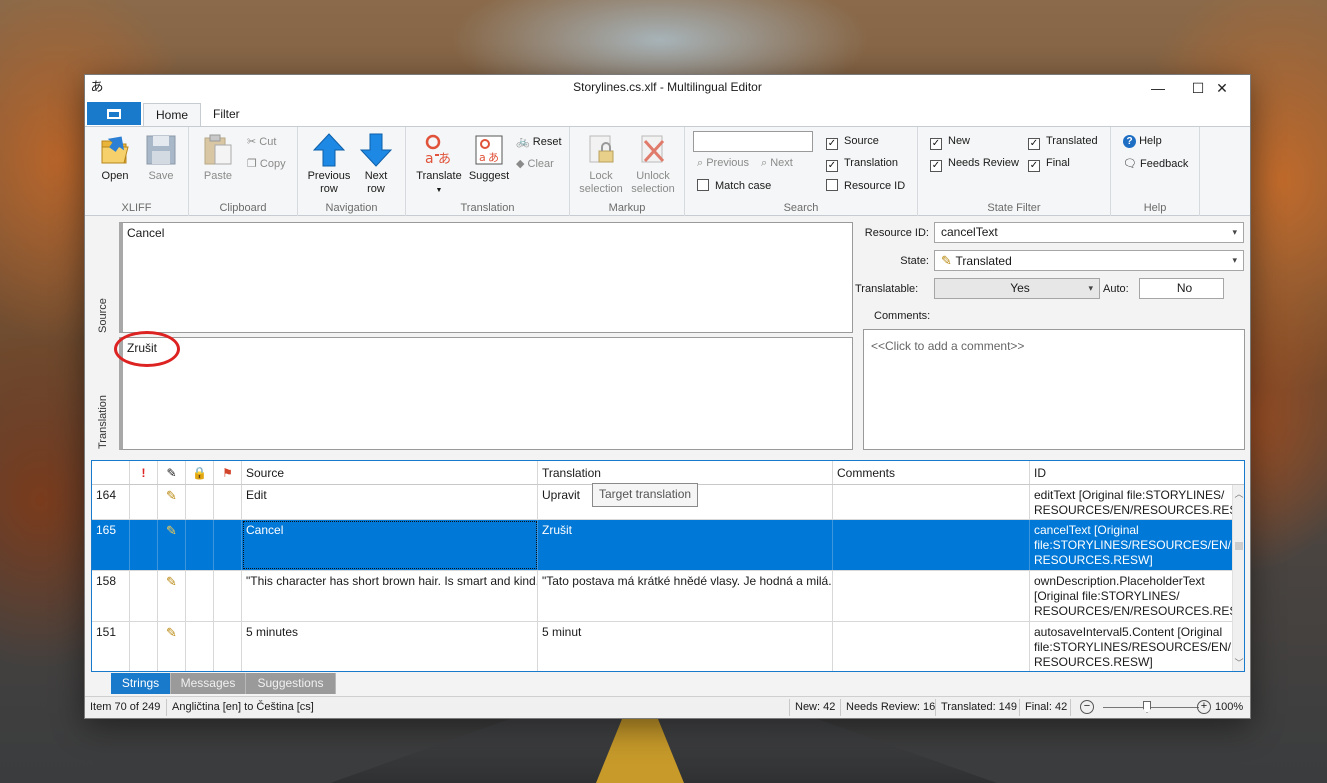  What do you see at coordinates (1181, 288) in the screenshot?
I see `auto-field: No` at bounding box center [1181, 288].